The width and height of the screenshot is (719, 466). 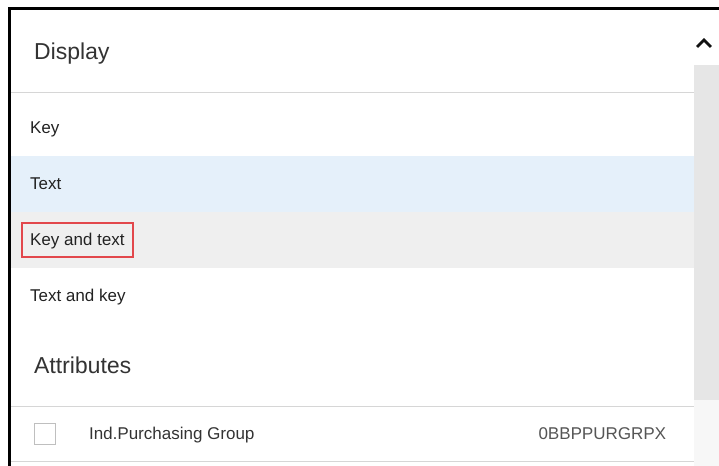 I want to click on attribute-key: 0BBPPURGRPX, so click(x=602, y=434).